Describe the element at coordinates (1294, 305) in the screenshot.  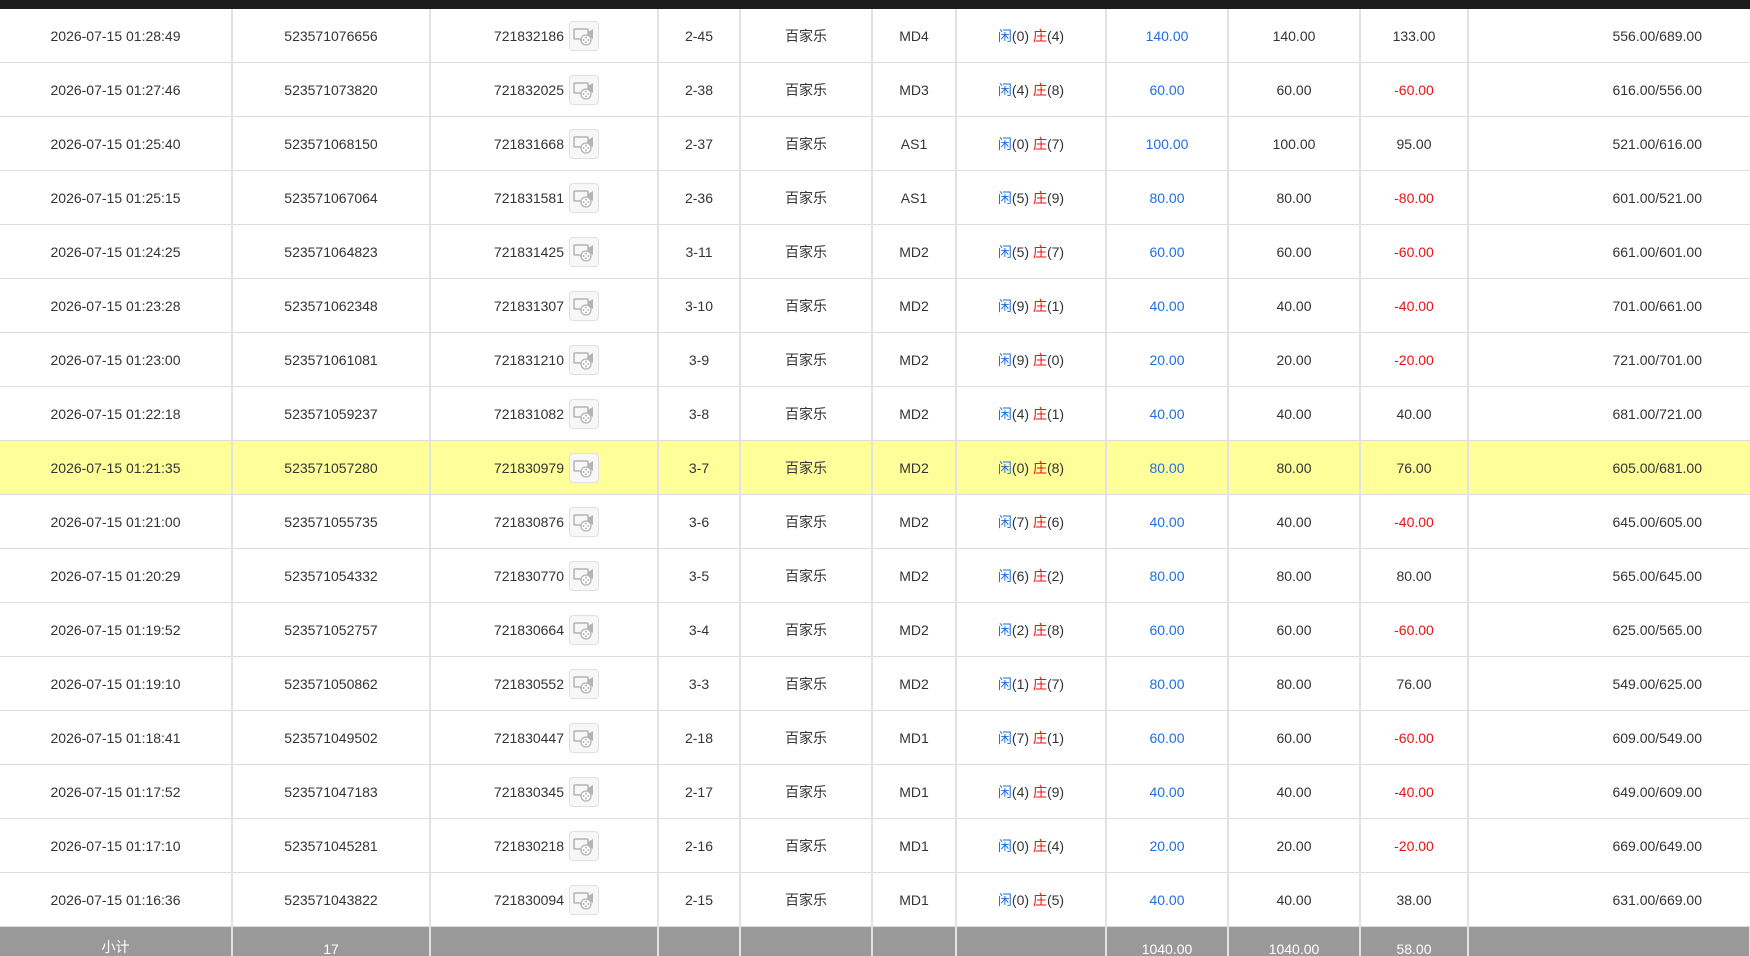
I see `valid-bet: 40.00` at that location.